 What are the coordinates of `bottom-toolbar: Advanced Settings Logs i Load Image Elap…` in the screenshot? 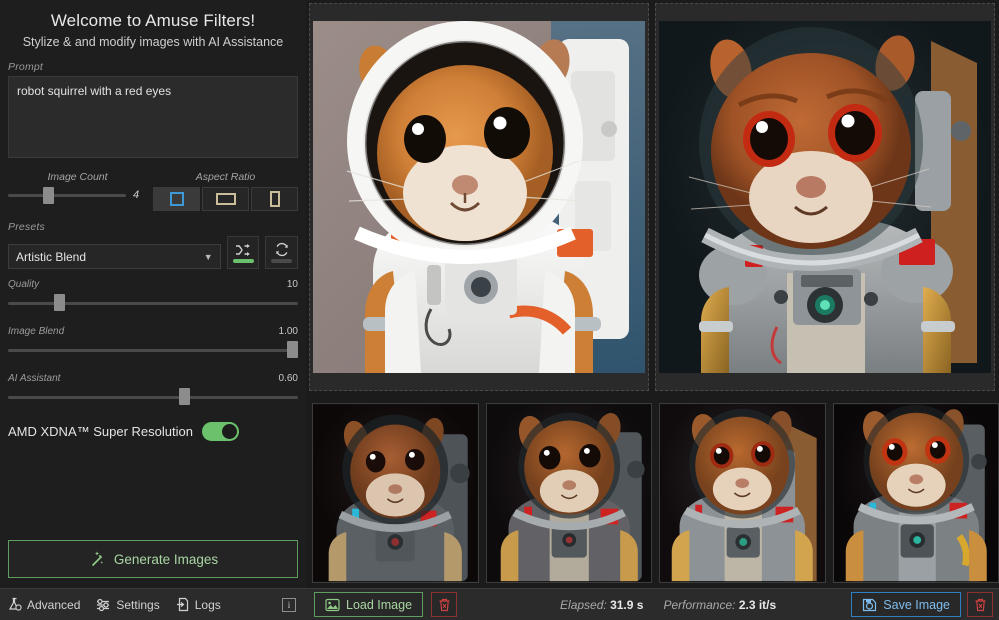 It's located at (499, 604).